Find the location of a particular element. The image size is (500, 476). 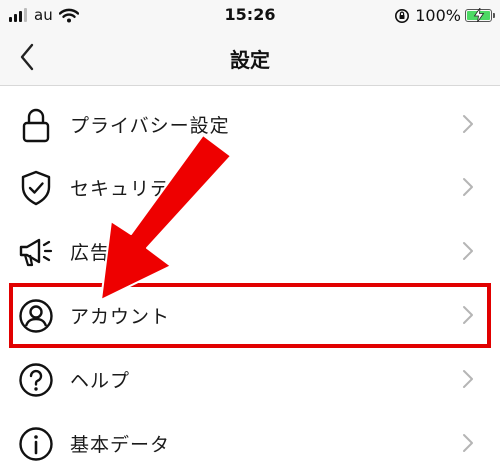

menu-item-label: 基本データ is located at coordinates (120, 445).